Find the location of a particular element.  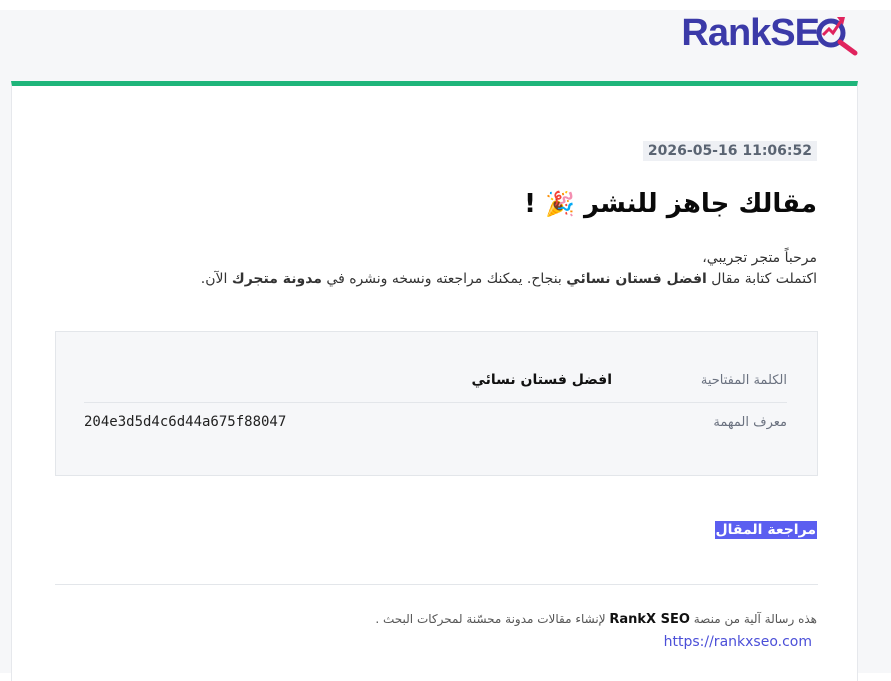

headline: مقالك جاهز للنشر 🎉 ! is located at coordinates (670, 204).